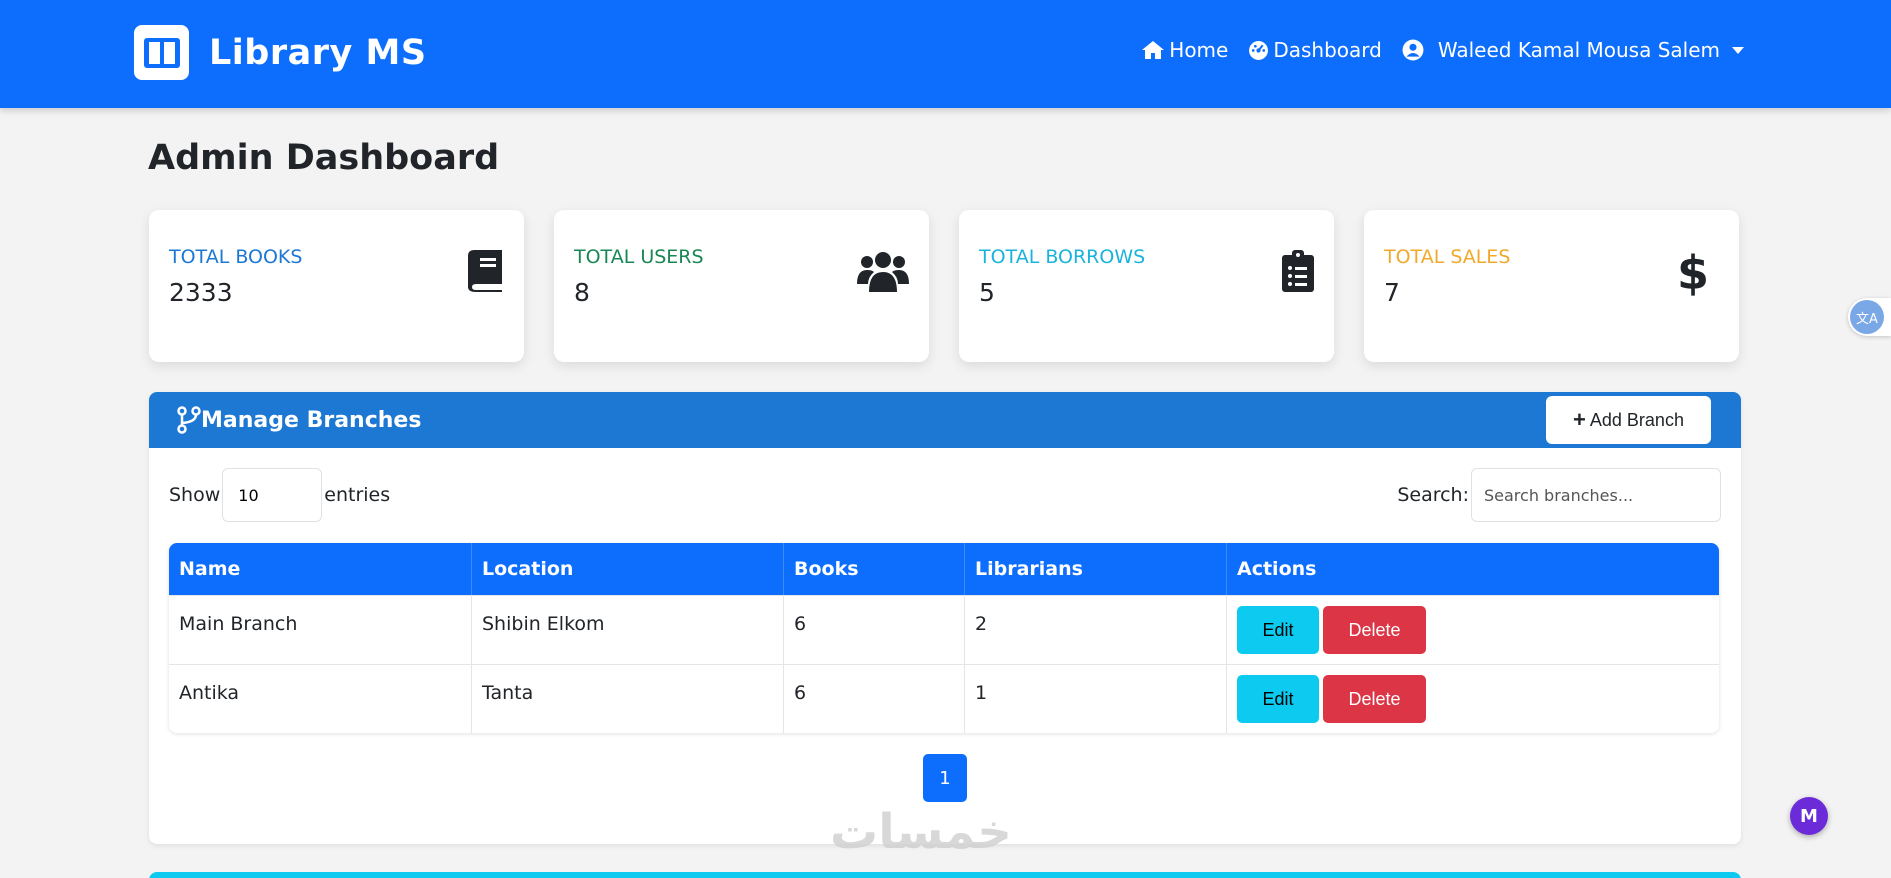  What do you see at coordinates (1738, 50) in the screenshot?
I see `chevron-down-icon` at bounding box center [1738, 50].